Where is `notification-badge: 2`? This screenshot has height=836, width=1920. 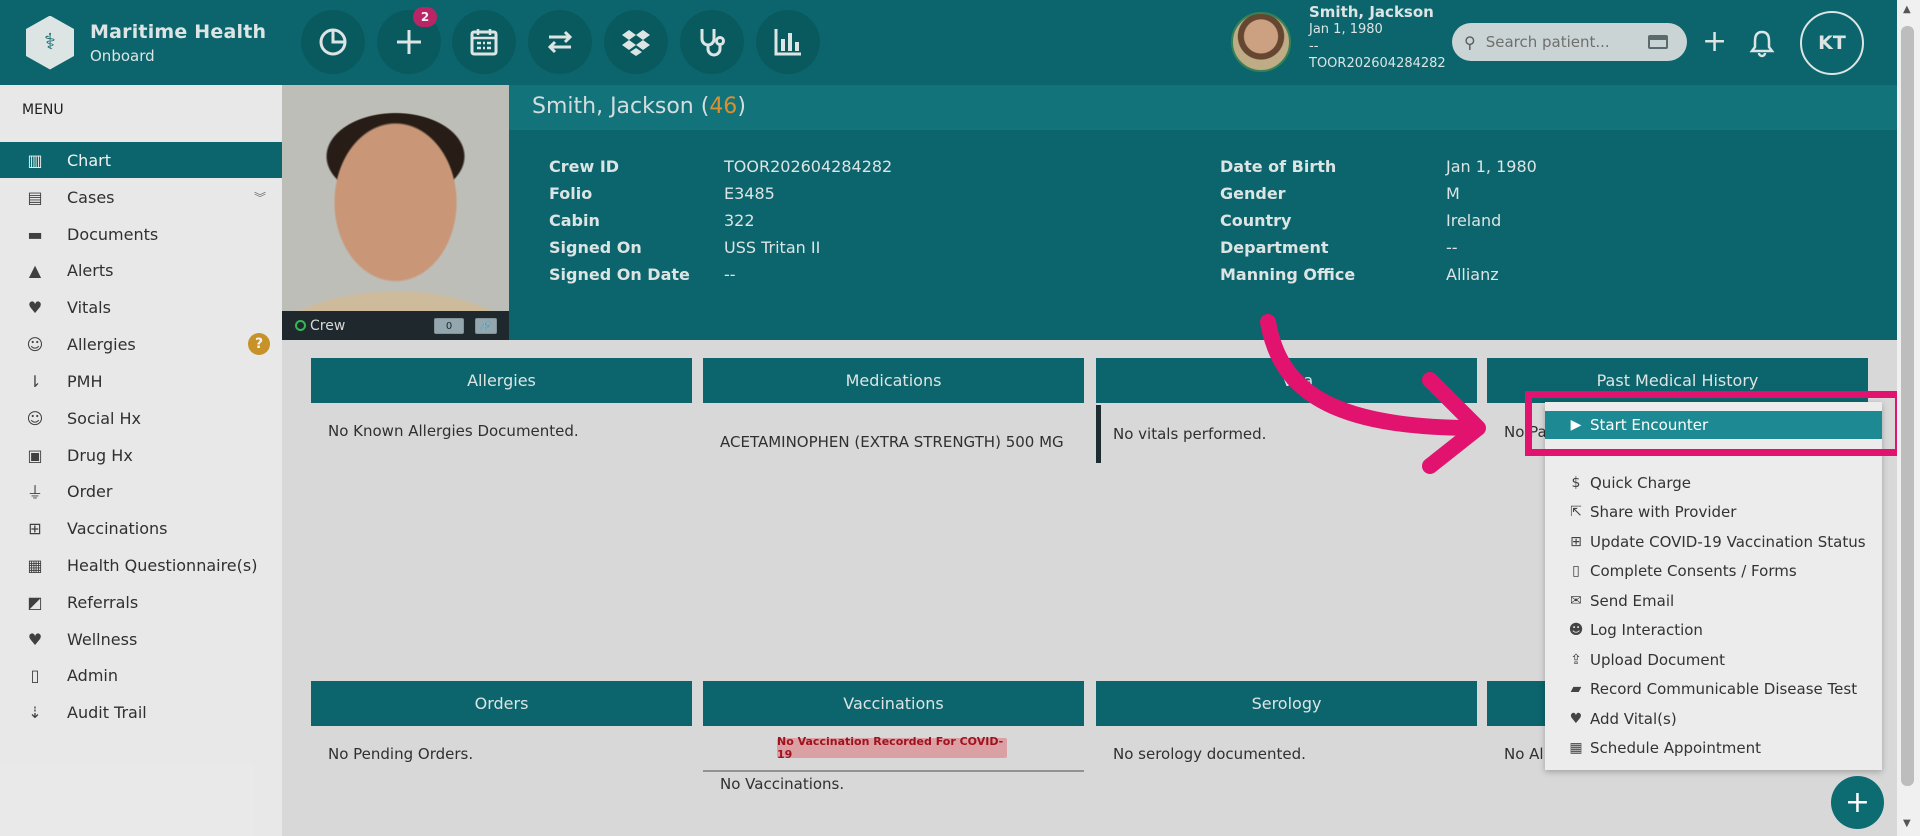 notification-badge: 2 is located at coordinates (425, 17).